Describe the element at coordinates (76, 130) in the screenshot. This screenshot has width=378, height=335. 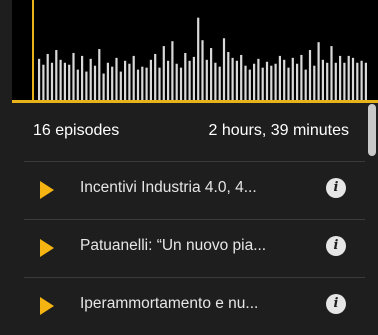
I see `episode-count: 16 episodes` at that location.